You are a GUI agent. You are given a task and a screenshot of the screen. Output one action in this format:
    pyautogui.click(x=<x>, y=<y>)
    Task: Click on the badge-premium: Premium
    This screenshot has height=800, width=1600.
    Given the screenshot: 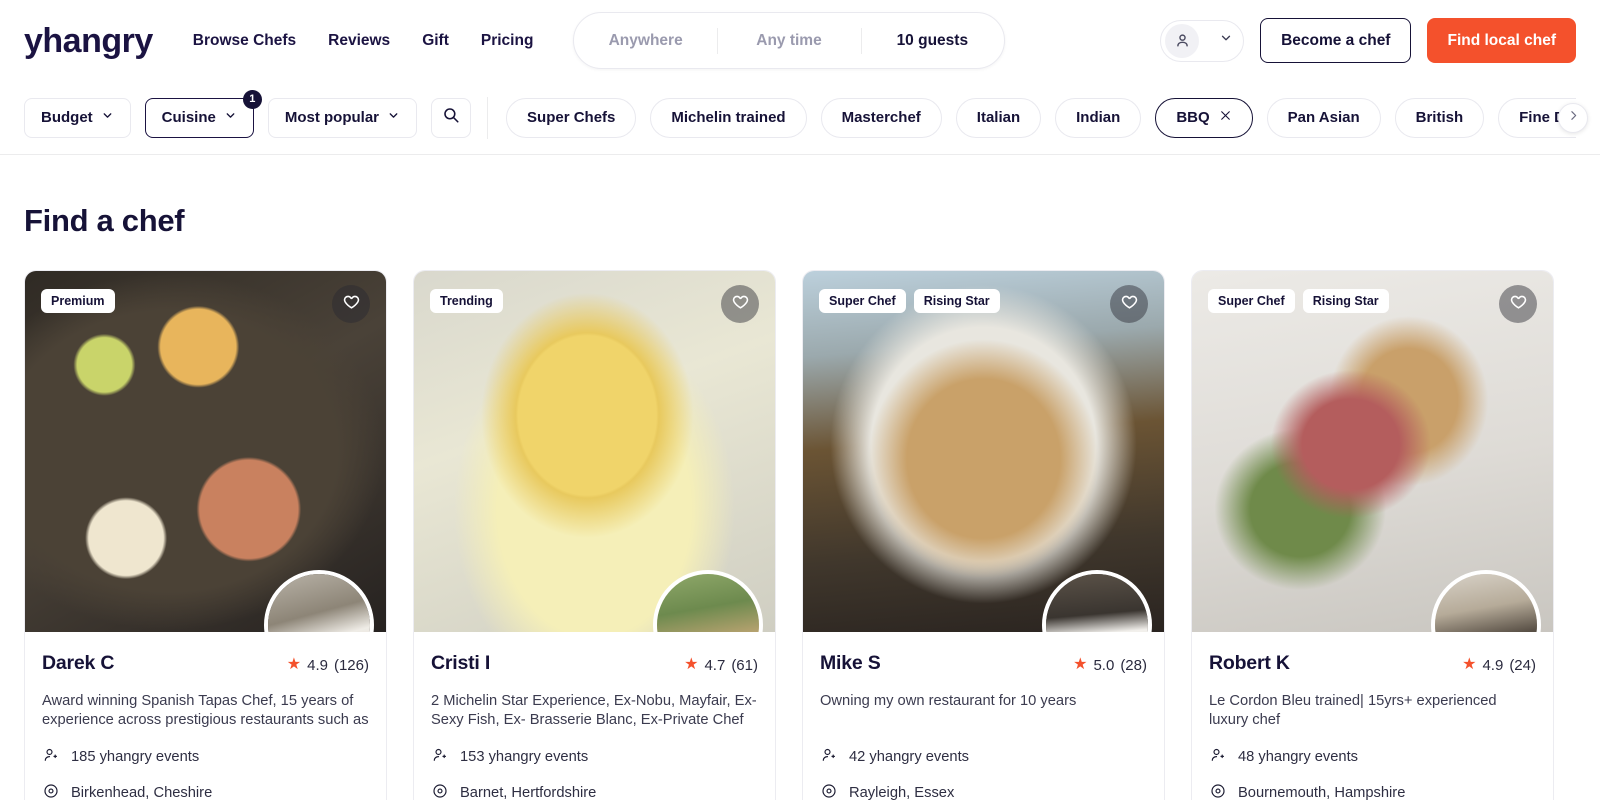 What is the action you would take?
    pyautogui.click(x=78, y=301)
    